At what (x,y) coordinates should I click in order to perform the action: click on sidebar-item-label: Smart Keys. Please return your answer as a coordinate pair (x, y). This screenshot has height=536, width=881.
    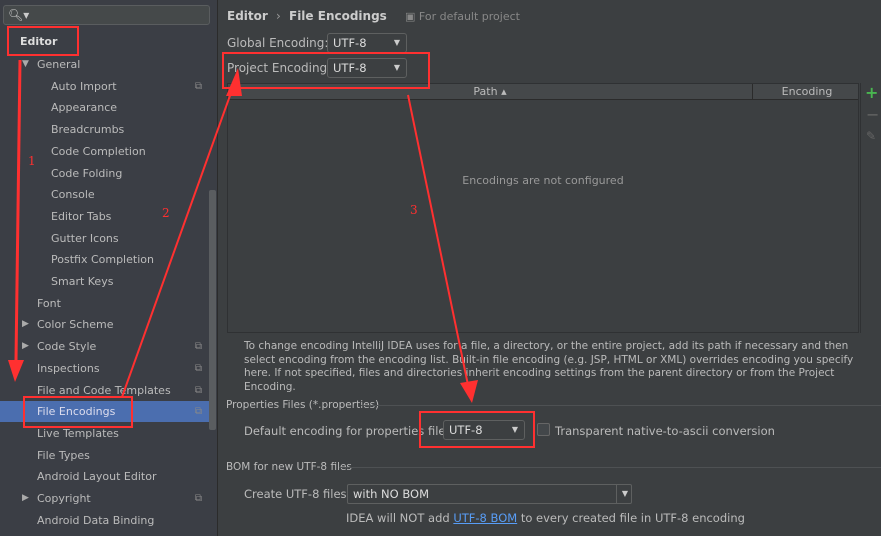
    Looking at the image, I should click on (82, 281).